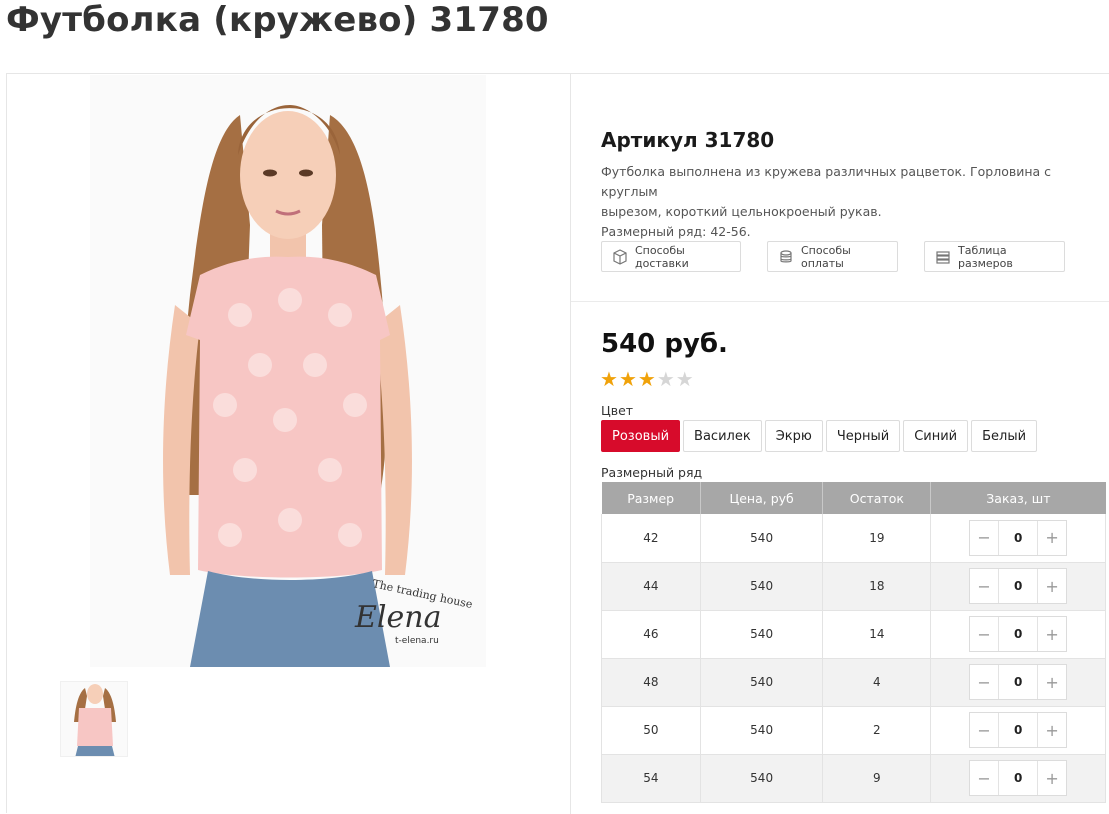 The image size is (1109, 814). Describe the element at coordinates (877, 586) in the screenshot. I see `cell-stock: 18` at that location.